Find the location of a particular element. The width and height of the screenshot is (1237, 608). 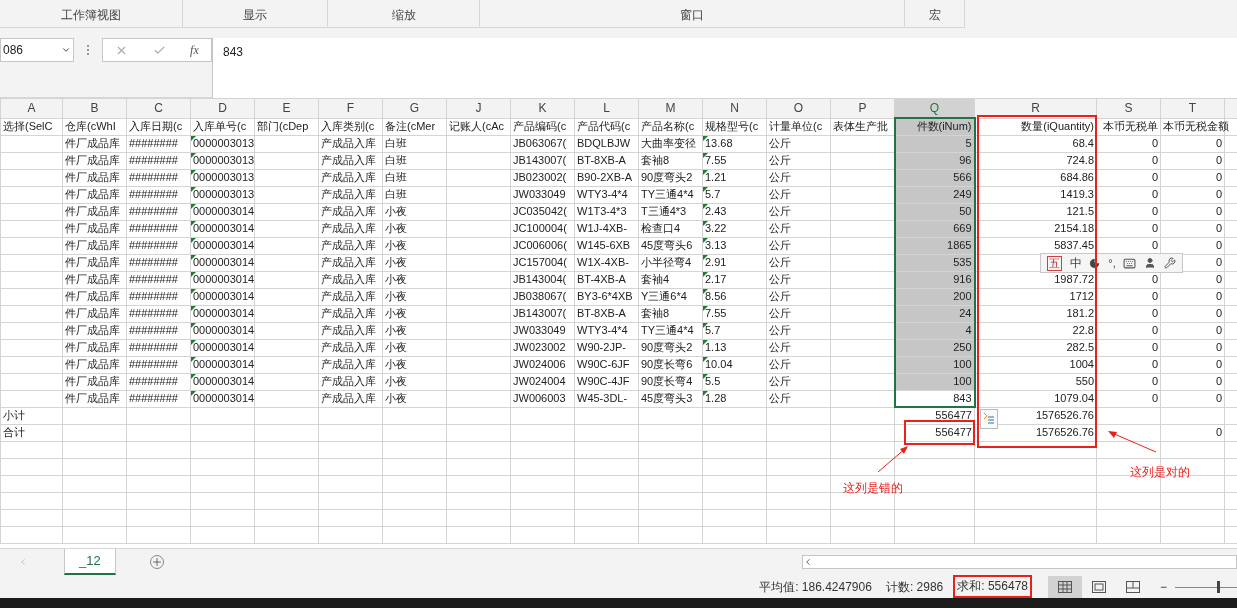

column-header: K is located at coordinates (542, 108).